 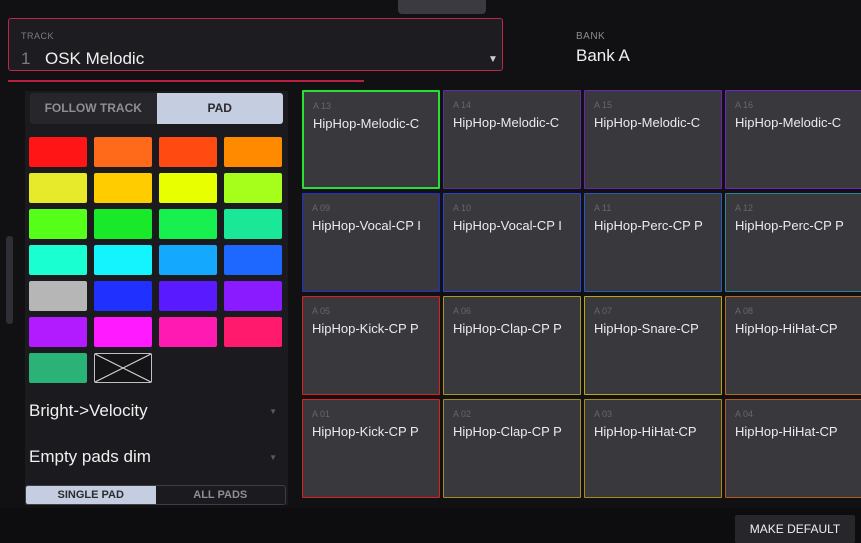 I want to click on pad-id: A 16, so click(x=744, y=105).